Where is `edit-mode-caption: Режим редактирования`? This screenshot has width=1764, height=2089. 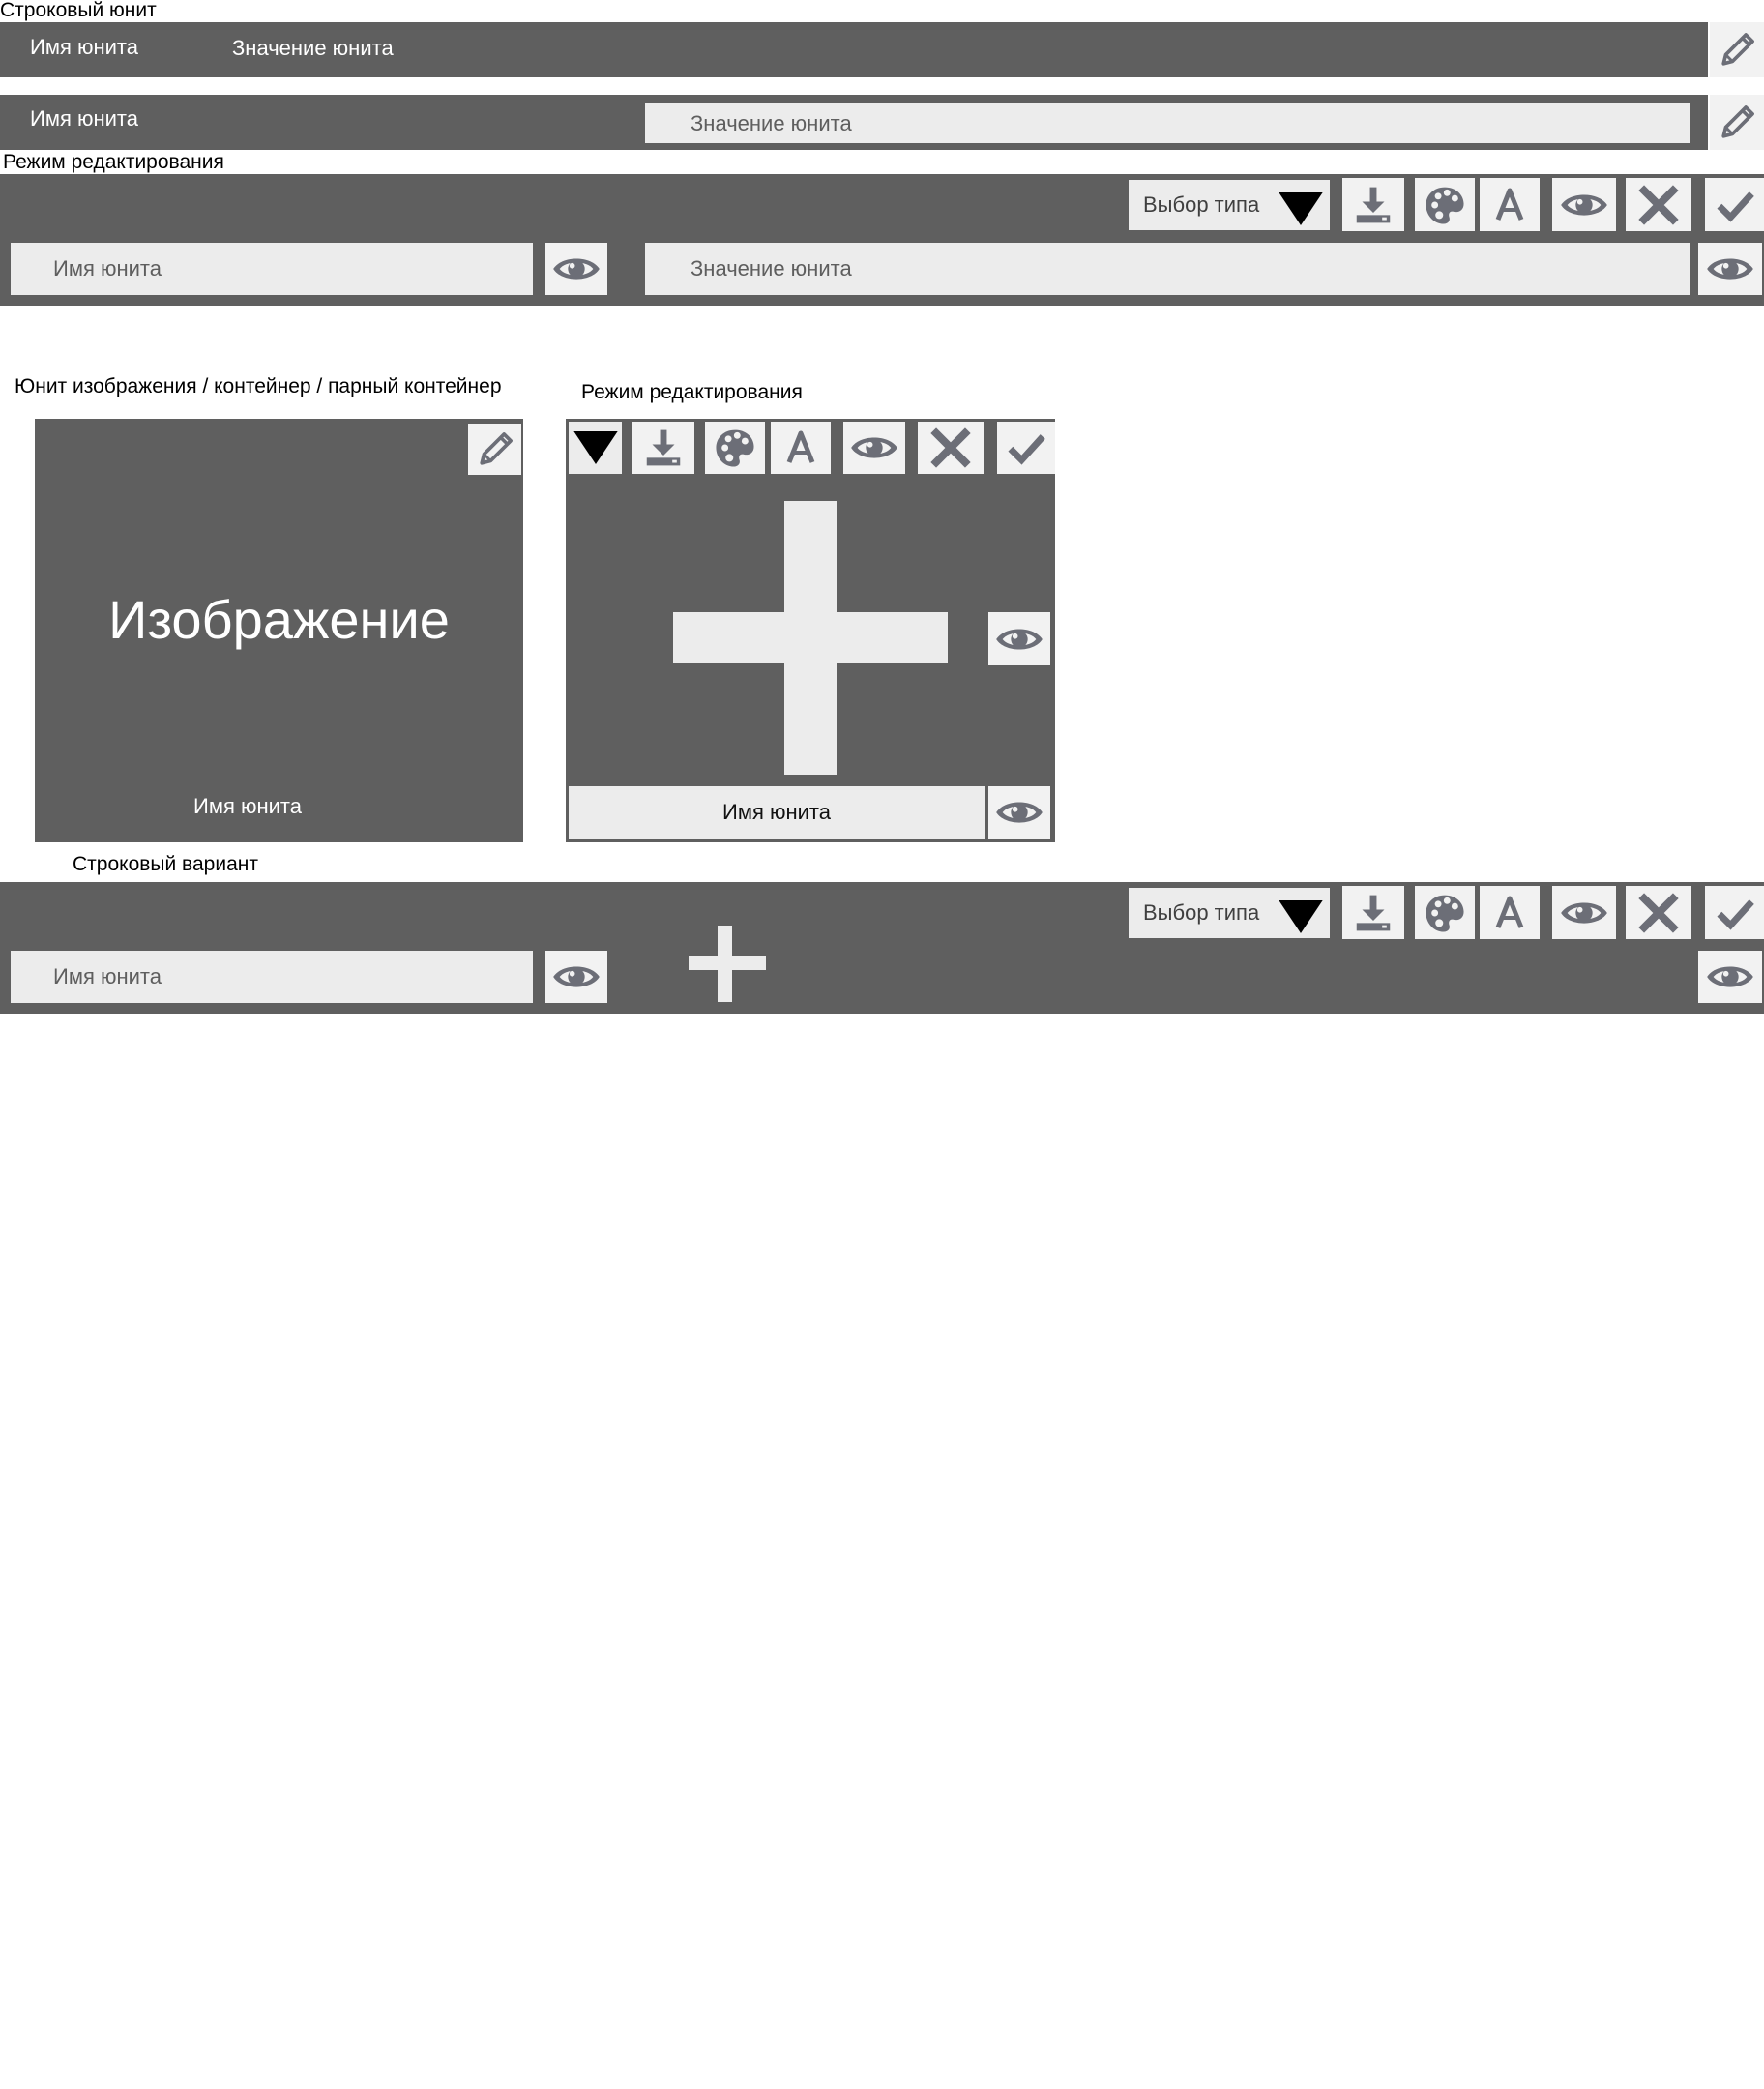 edit-mode-caption: Режим редактирования is located at coordinates (113, 162).